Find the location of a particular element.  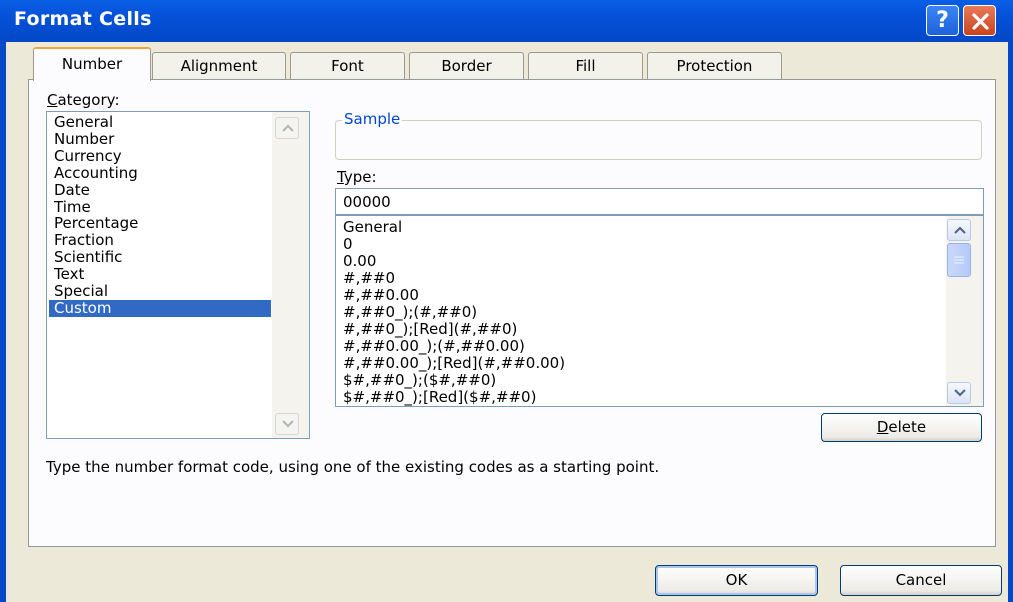

tab-font: Font is located at coordinates (347, 65).